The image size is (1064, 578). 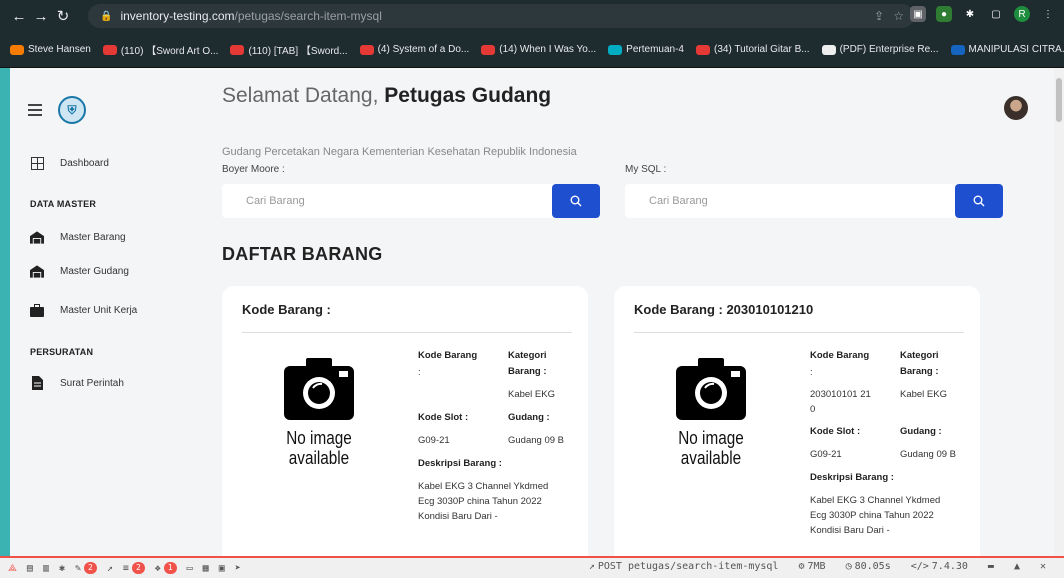 I want to click on dashboard-grid-icon, so click(x=37, y=163).